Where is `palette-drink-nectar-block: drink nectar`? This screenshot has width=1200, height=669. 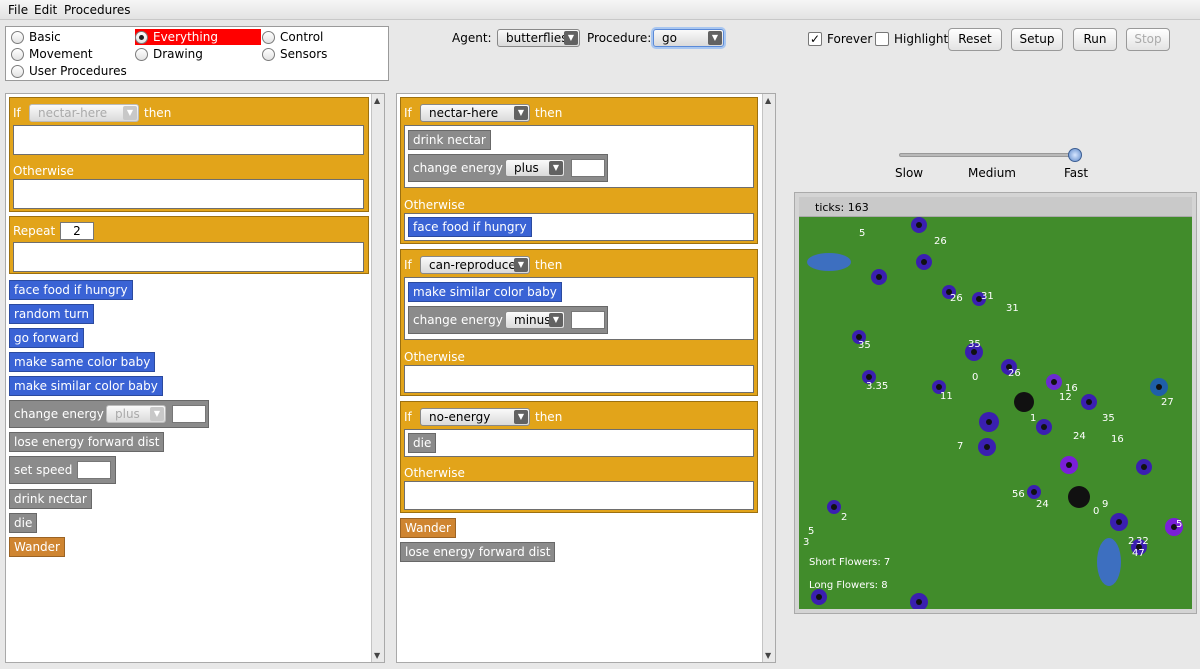 palette-drink-nectar-block: drink nectar is located at coordinates (50, 499).